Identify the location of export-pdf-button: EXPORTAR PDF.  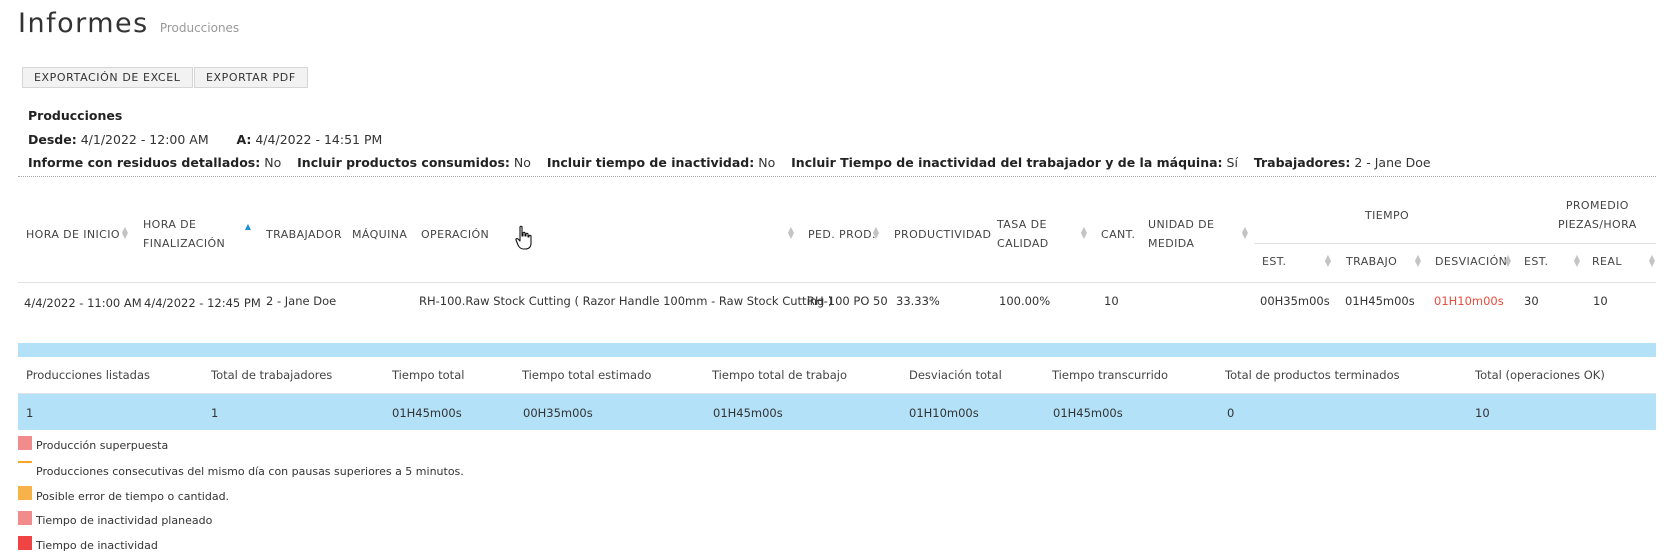
(251, 77).